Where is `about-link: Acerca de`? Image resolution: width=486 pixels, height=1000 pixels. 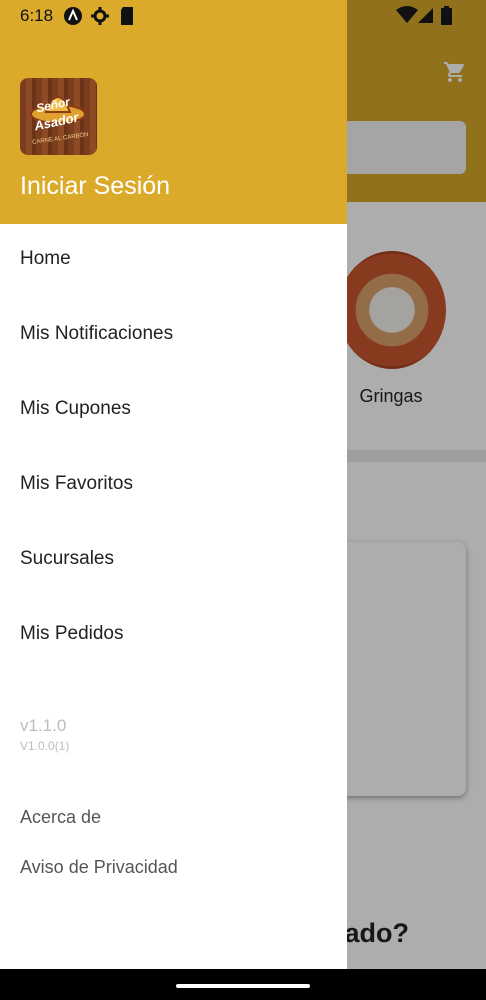
about-link: Acerca de is located at coordinates (60, 817).